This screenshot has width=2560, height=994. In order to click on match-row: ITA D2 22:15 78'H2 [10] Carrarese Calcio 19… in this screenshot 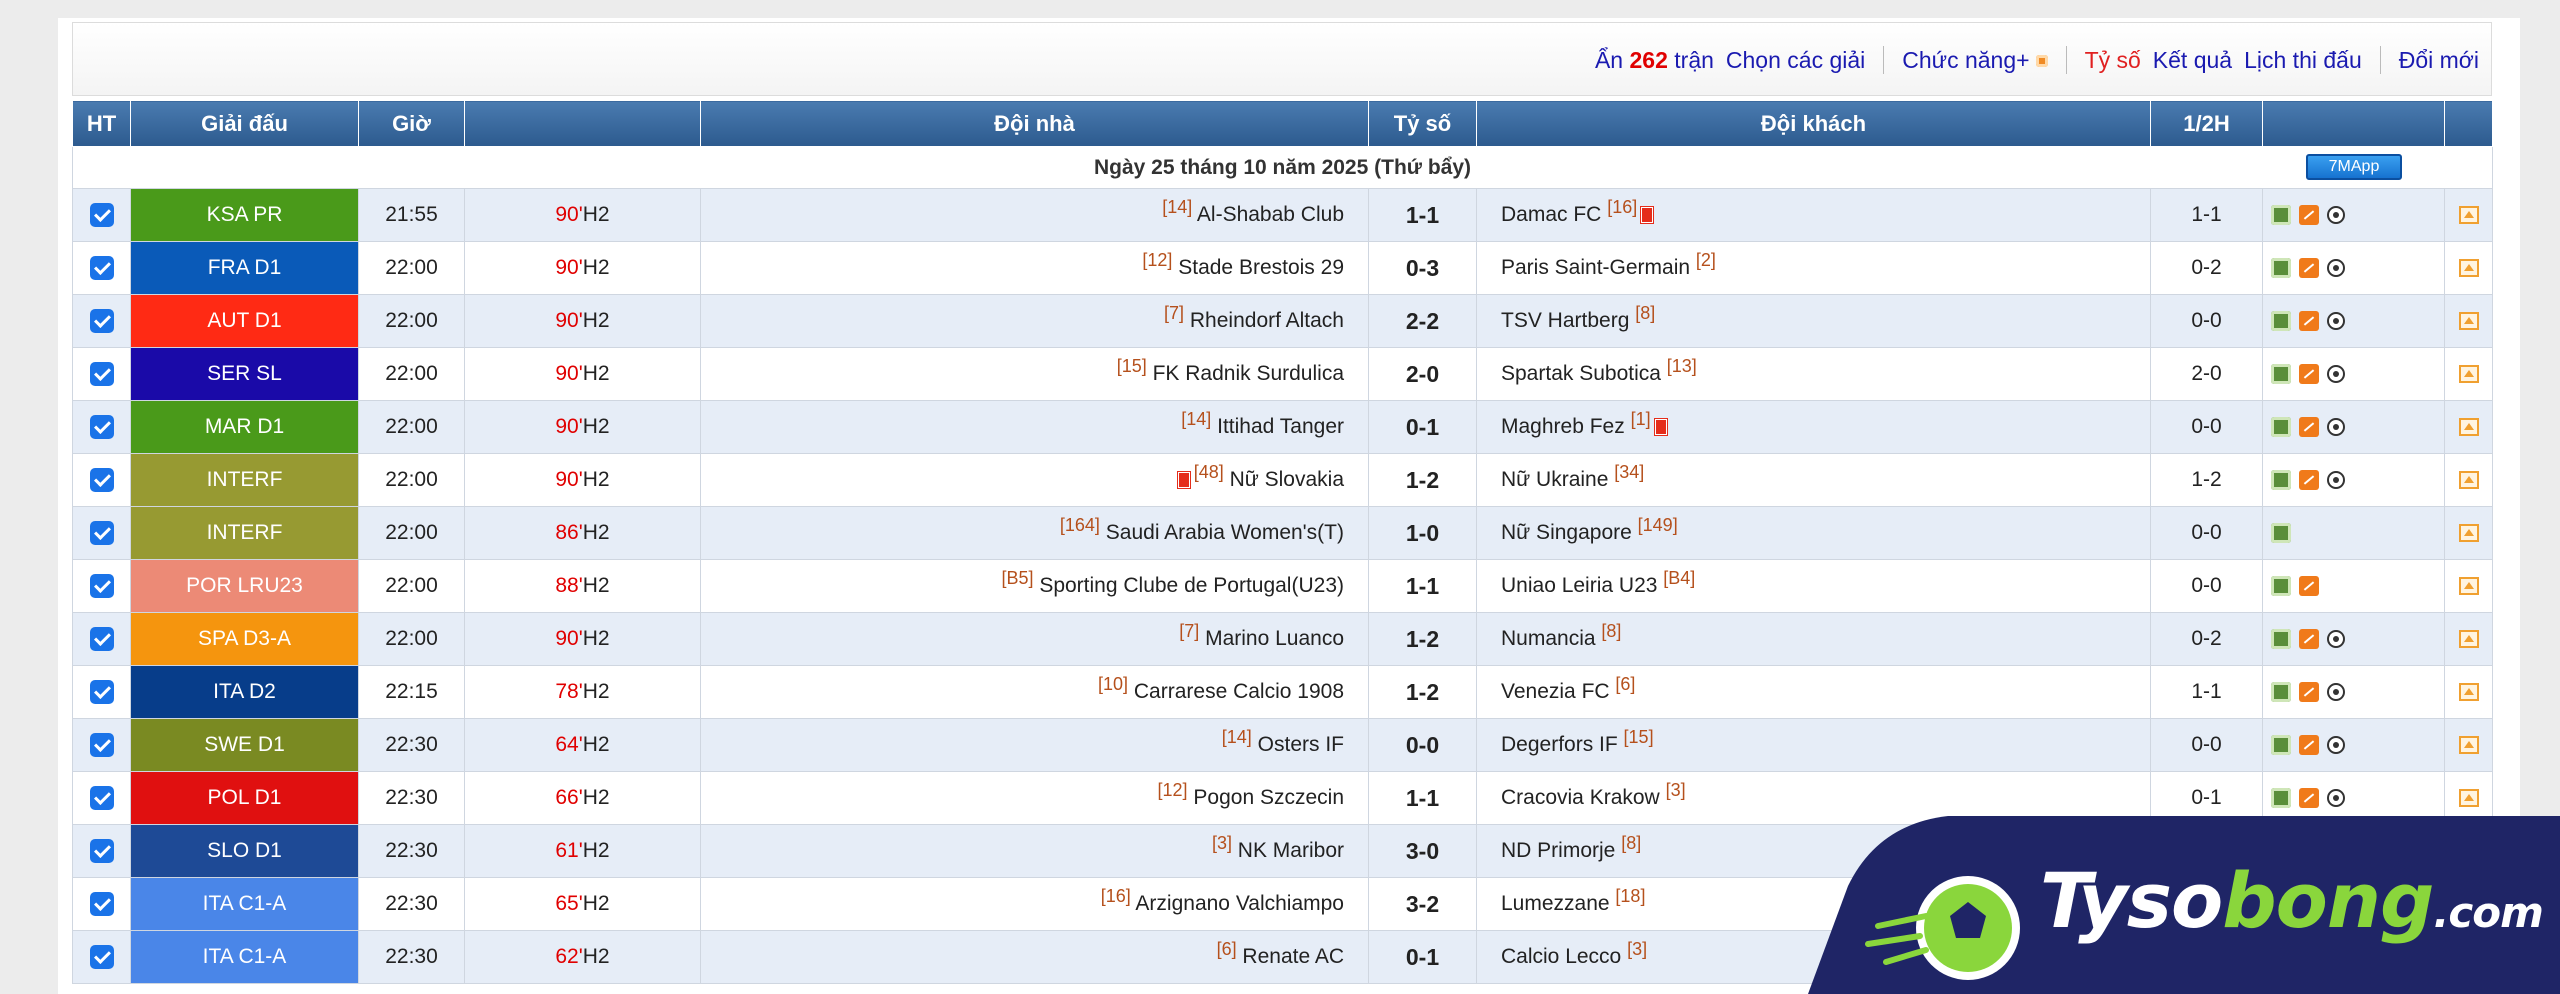, I will do `click(1282, 692)`.